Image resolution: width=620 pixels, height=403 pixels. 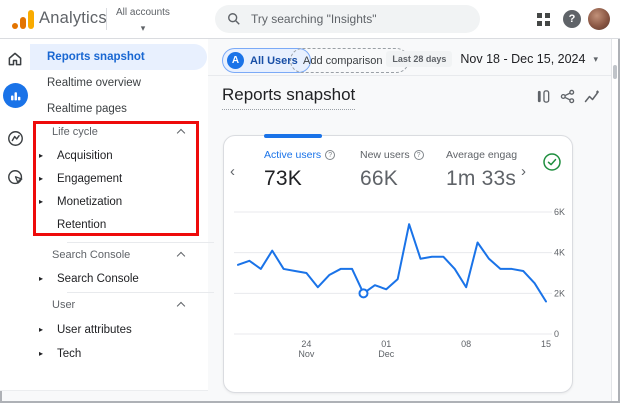 I want to click on sidebar-item-user-attributes: ▸ User attributes, so click(x=119, y=329).